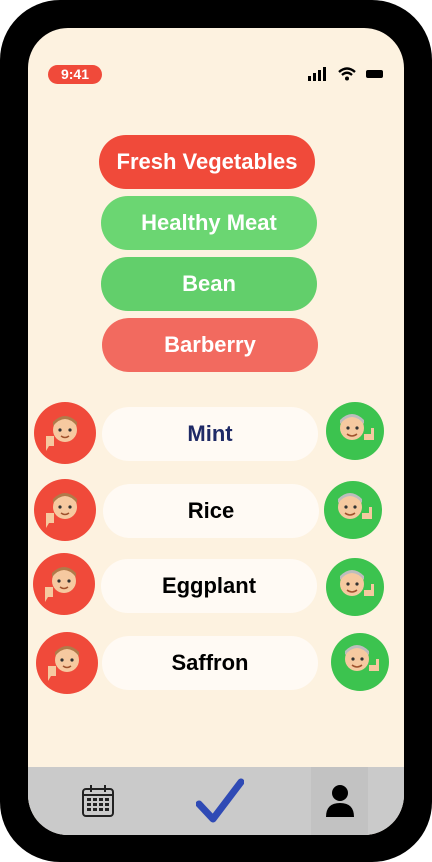 The height and width of the screenshot is (862, 432). Describe the element at coordinates (317, 74) in the screenshot. I see `signal-icon` at that location.